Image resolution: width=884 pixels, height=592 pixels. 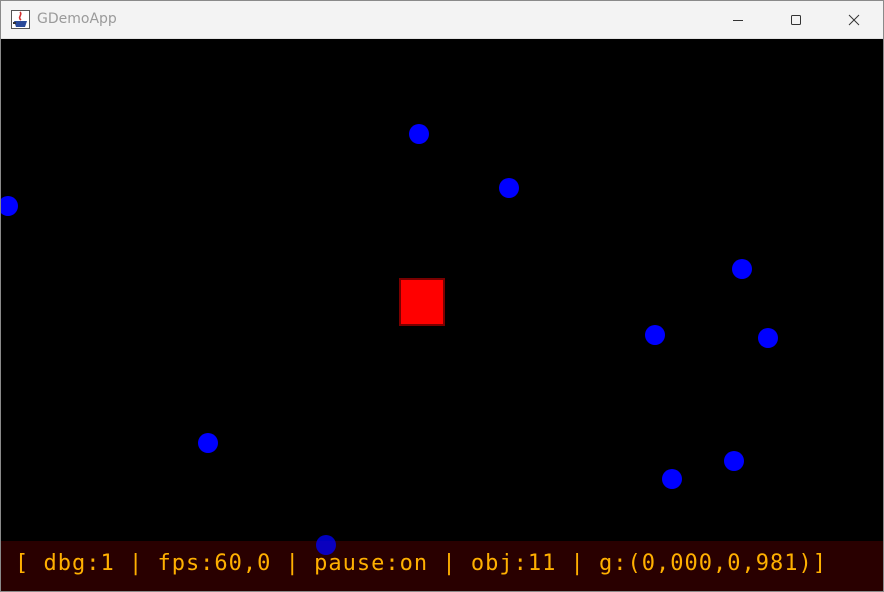 I want to click on title-bar: GDemoApp, so click(x=442, y=20).